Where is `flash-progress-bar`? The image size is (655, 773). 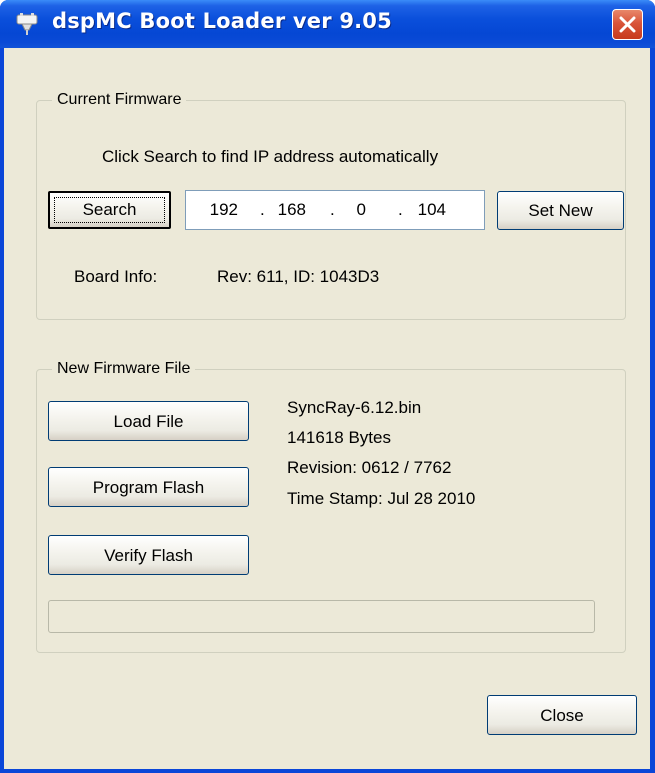 flash-progress-bar is located at coordinates (321, 616).